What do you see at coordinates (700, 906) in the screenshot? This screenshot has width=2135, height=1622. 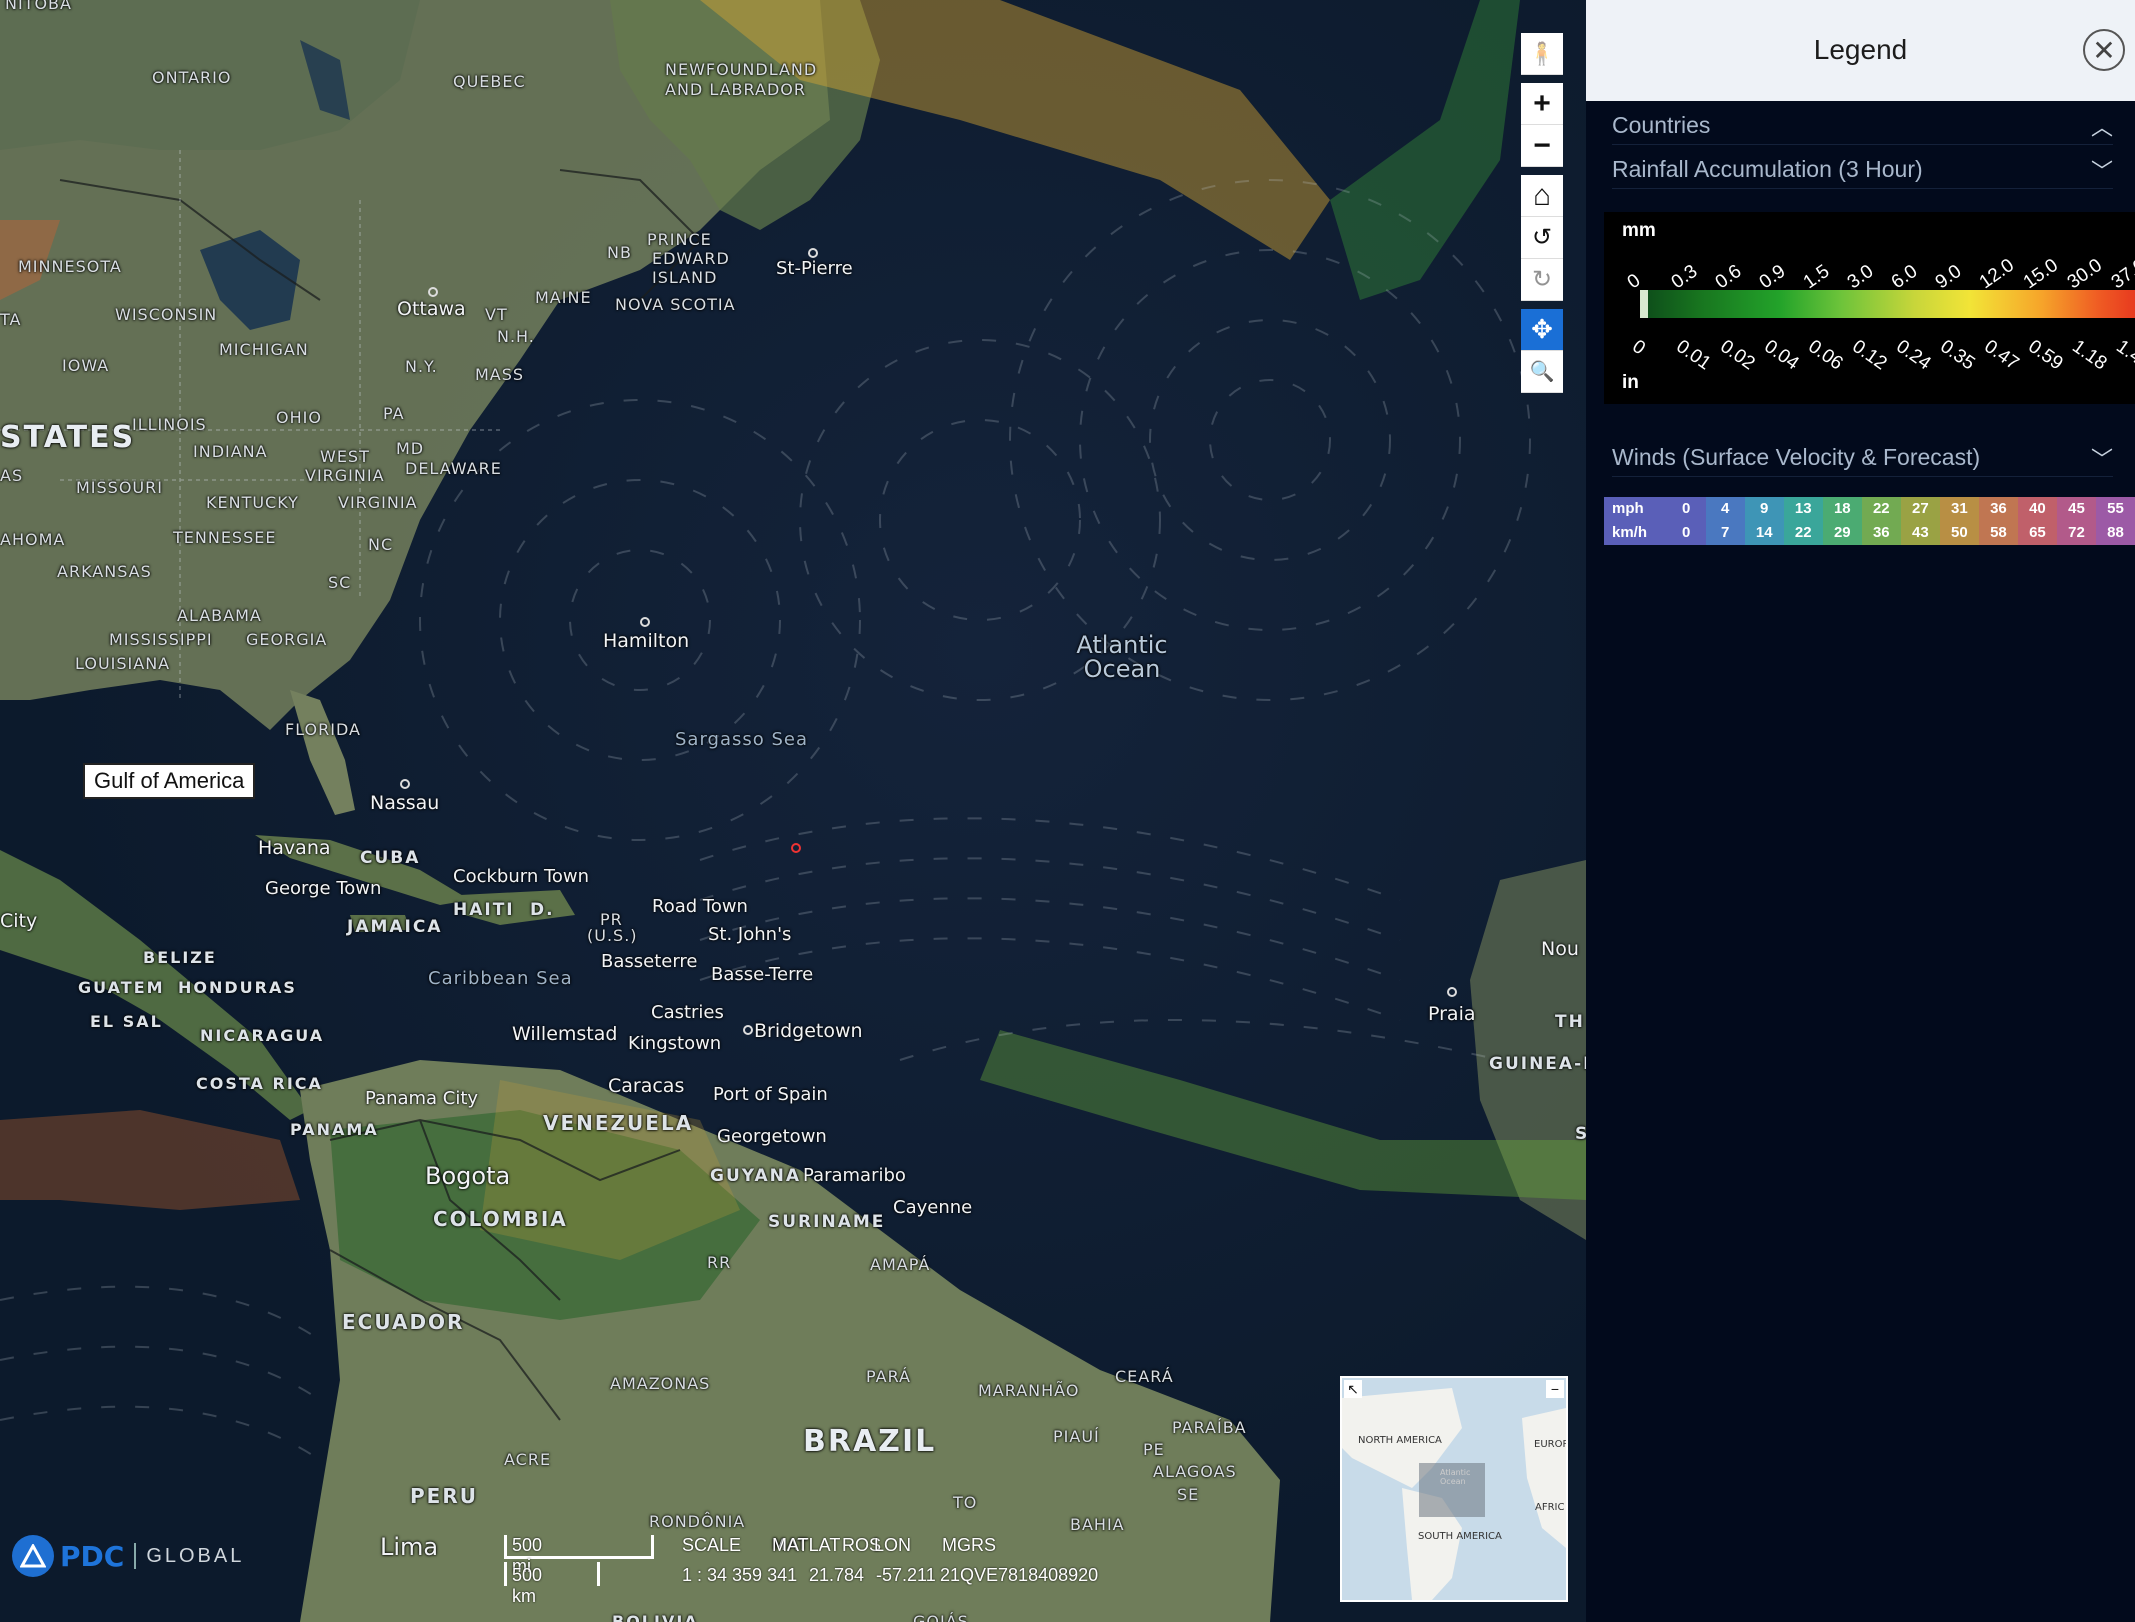 I see `label-road-town: Road Town` at bounding box center [700, 906].